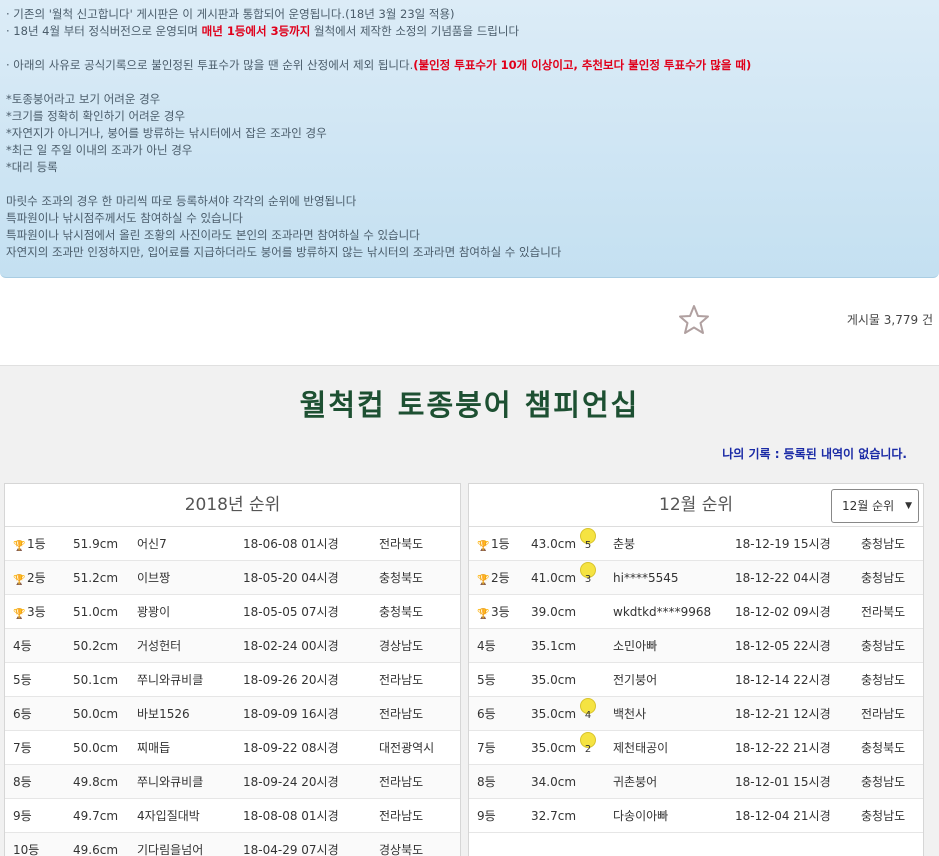 This screenshot has width=939, height=856. Describe the element at coordinates (153, 748) in the screenshot. I see `angler-name: 찌매듭` at that location.